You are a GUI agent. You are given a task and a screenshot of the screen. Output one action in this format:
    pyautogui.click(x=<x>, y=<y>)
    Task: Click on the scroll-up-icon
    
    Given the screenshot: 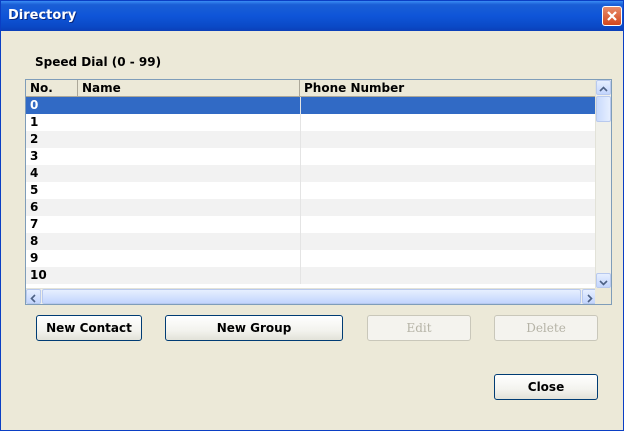 What is the action you would take?
    pyautogui.click(x=603, y=89)
    